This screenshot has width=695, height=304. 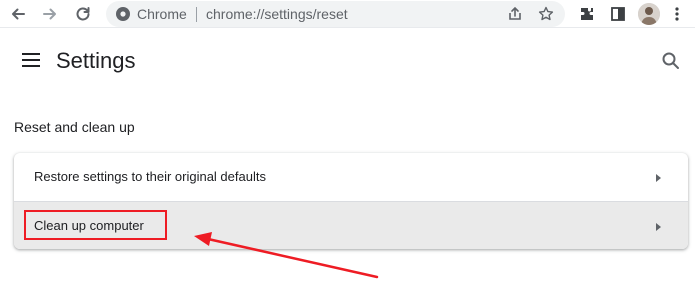 I want to click on more-icon, so click(x=677, y=14).